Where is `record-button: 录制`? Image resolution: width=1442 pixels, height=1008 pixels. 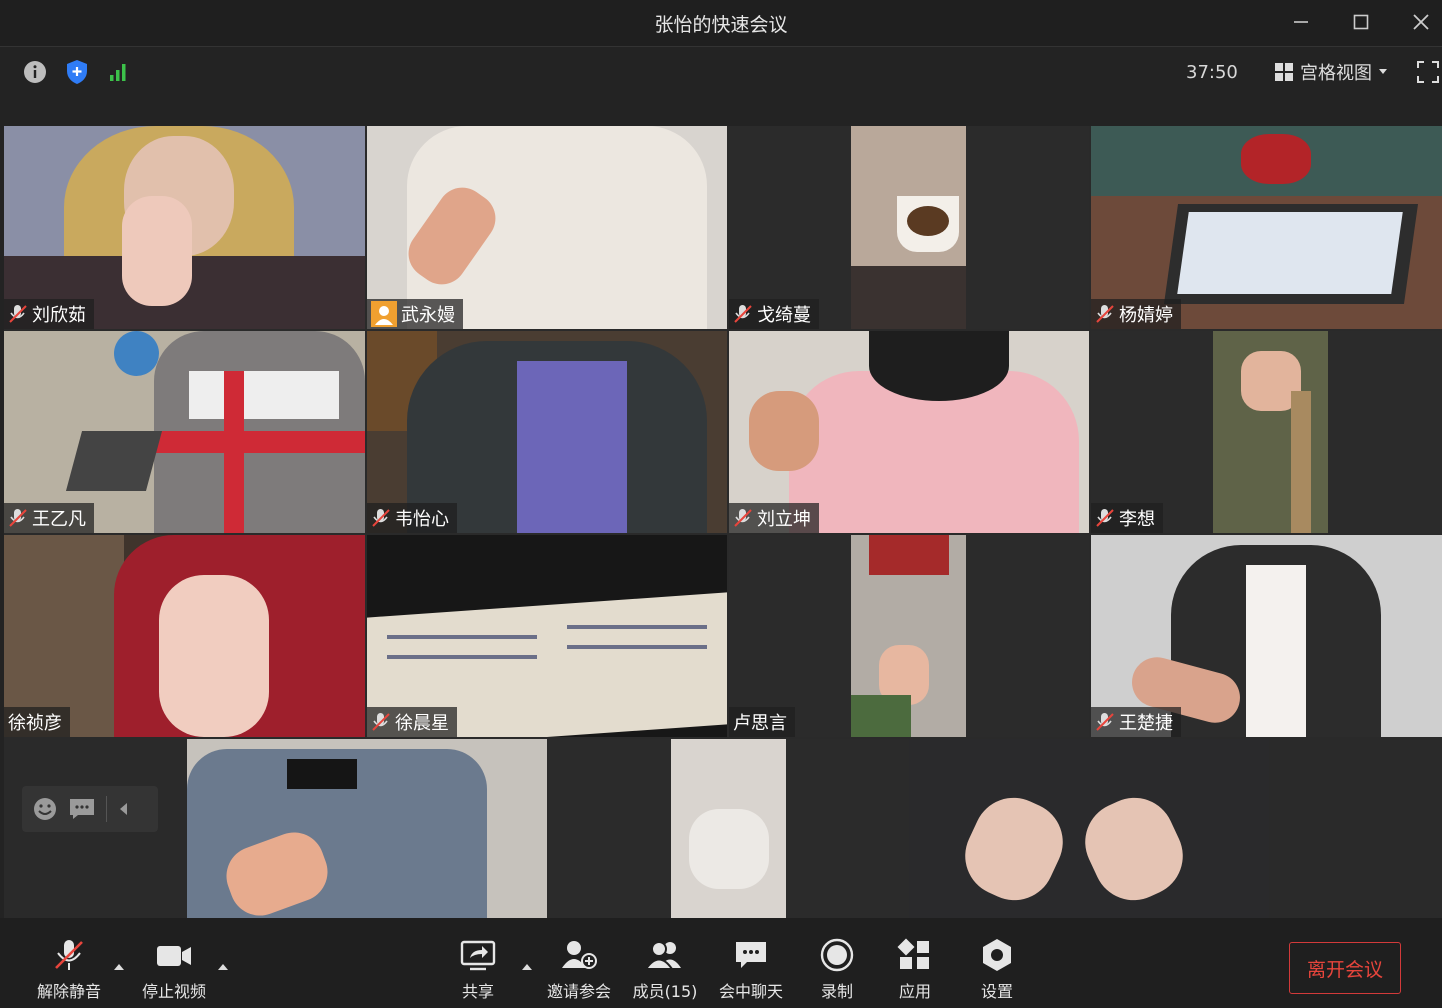 record-button: 录制 is located at coordinates (837, 970).